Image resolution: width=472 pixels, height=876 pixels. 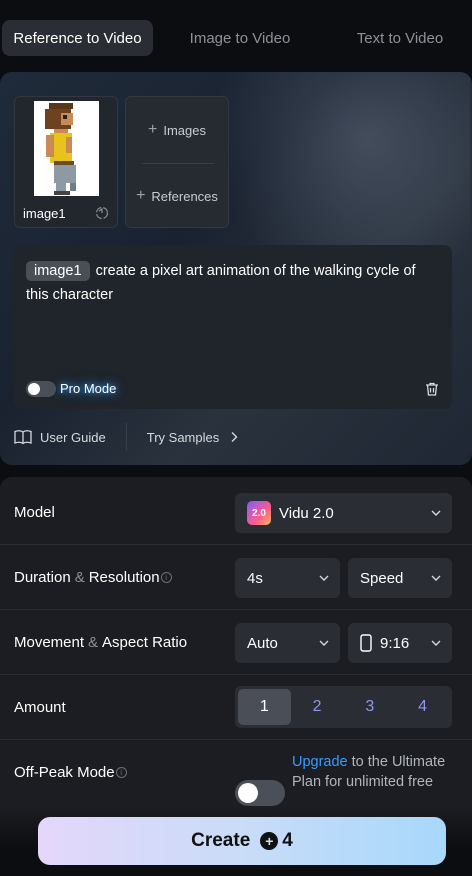 I want to click on offpeak-label: Off-Peak Mode i, so click(x=70, y=772).